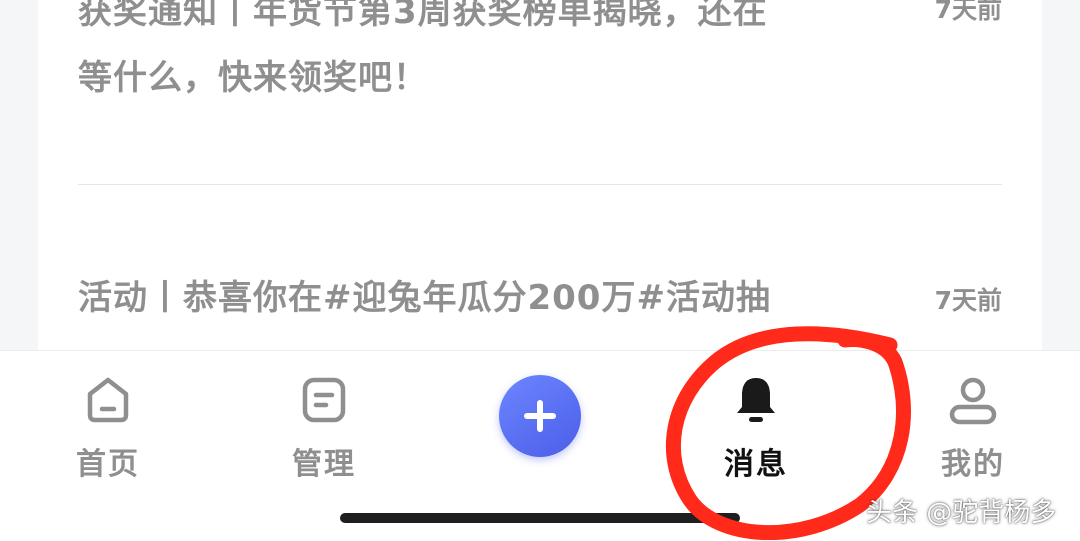 The image size is (1080, 541). Describe the element at coordinates (961, 513) in the screenshot. I see `watermark: 头条 @驼背杨多` at that location.